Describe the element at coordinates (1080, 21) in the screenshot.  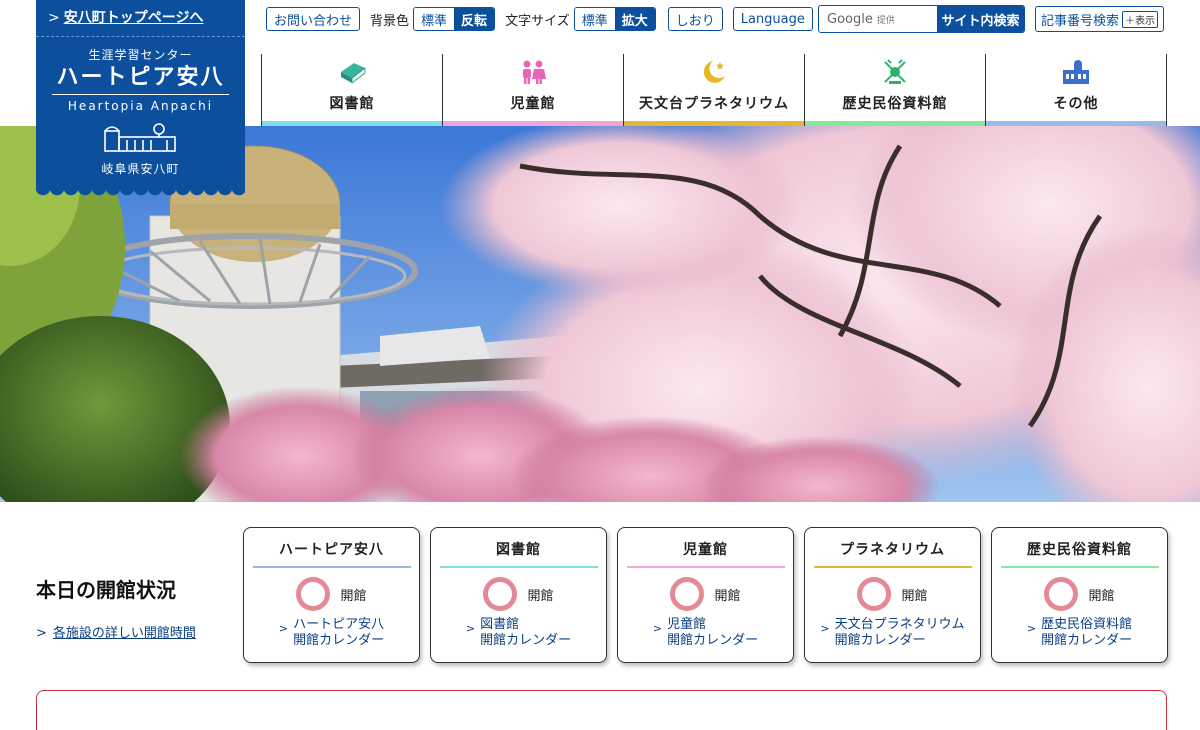
I see `article-number-search-label: 記事番号検索` at that location.